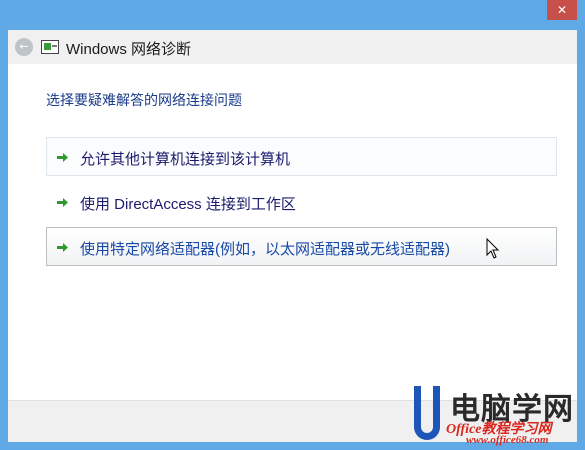  Describe the element at coordinates (497, 416) in the screenshot. I see `watermark-logo: 电脑学网 Office教程学习网 www.office68.com` at that location.